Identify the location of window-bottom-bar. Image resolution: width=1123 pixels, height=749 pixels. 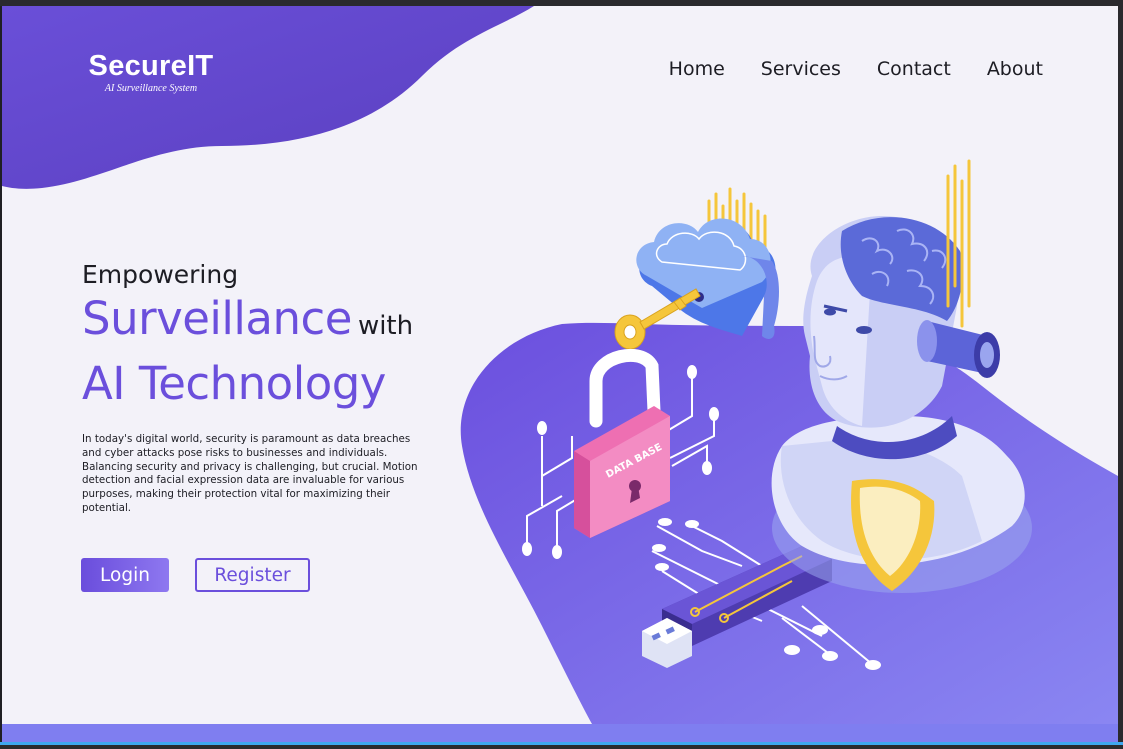
(561, 747).